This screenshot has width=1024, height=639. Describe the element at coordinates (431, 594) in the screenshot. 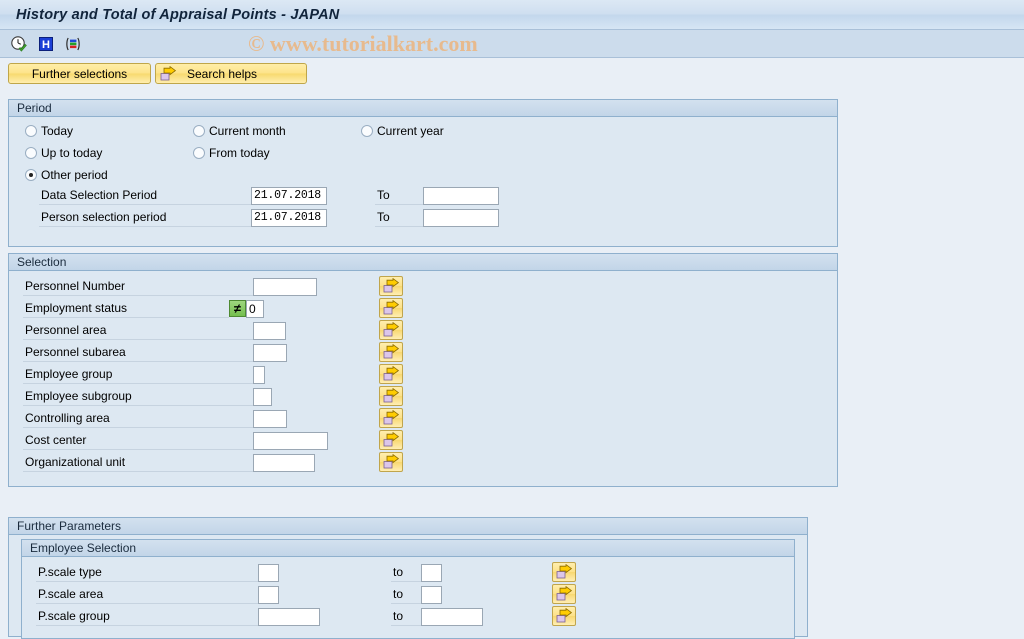

I see `pscale-area-to-input` at that location.